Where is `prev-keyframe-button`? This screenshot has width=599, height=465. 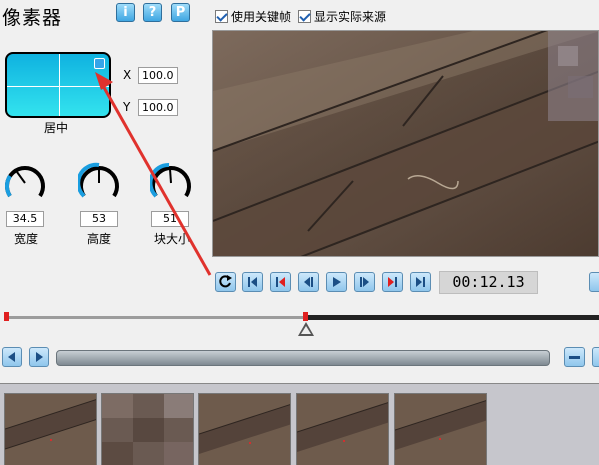 prev-keyframe-button is located at coordinates (280, 282).